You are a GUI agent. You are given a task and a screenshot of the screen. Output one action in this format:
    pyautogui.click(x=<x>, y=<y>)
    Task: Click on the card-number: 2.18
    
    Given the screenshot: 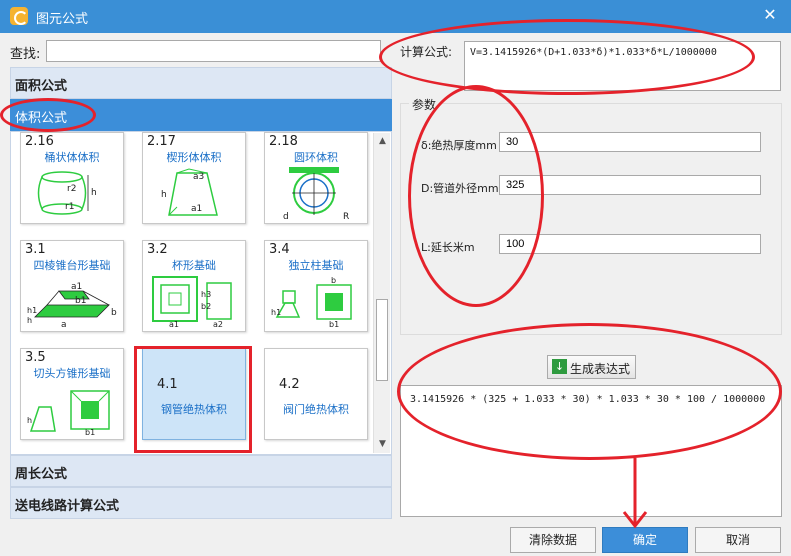 What is the action you would take?
    pyautogui.click(x=283, y=141)
    